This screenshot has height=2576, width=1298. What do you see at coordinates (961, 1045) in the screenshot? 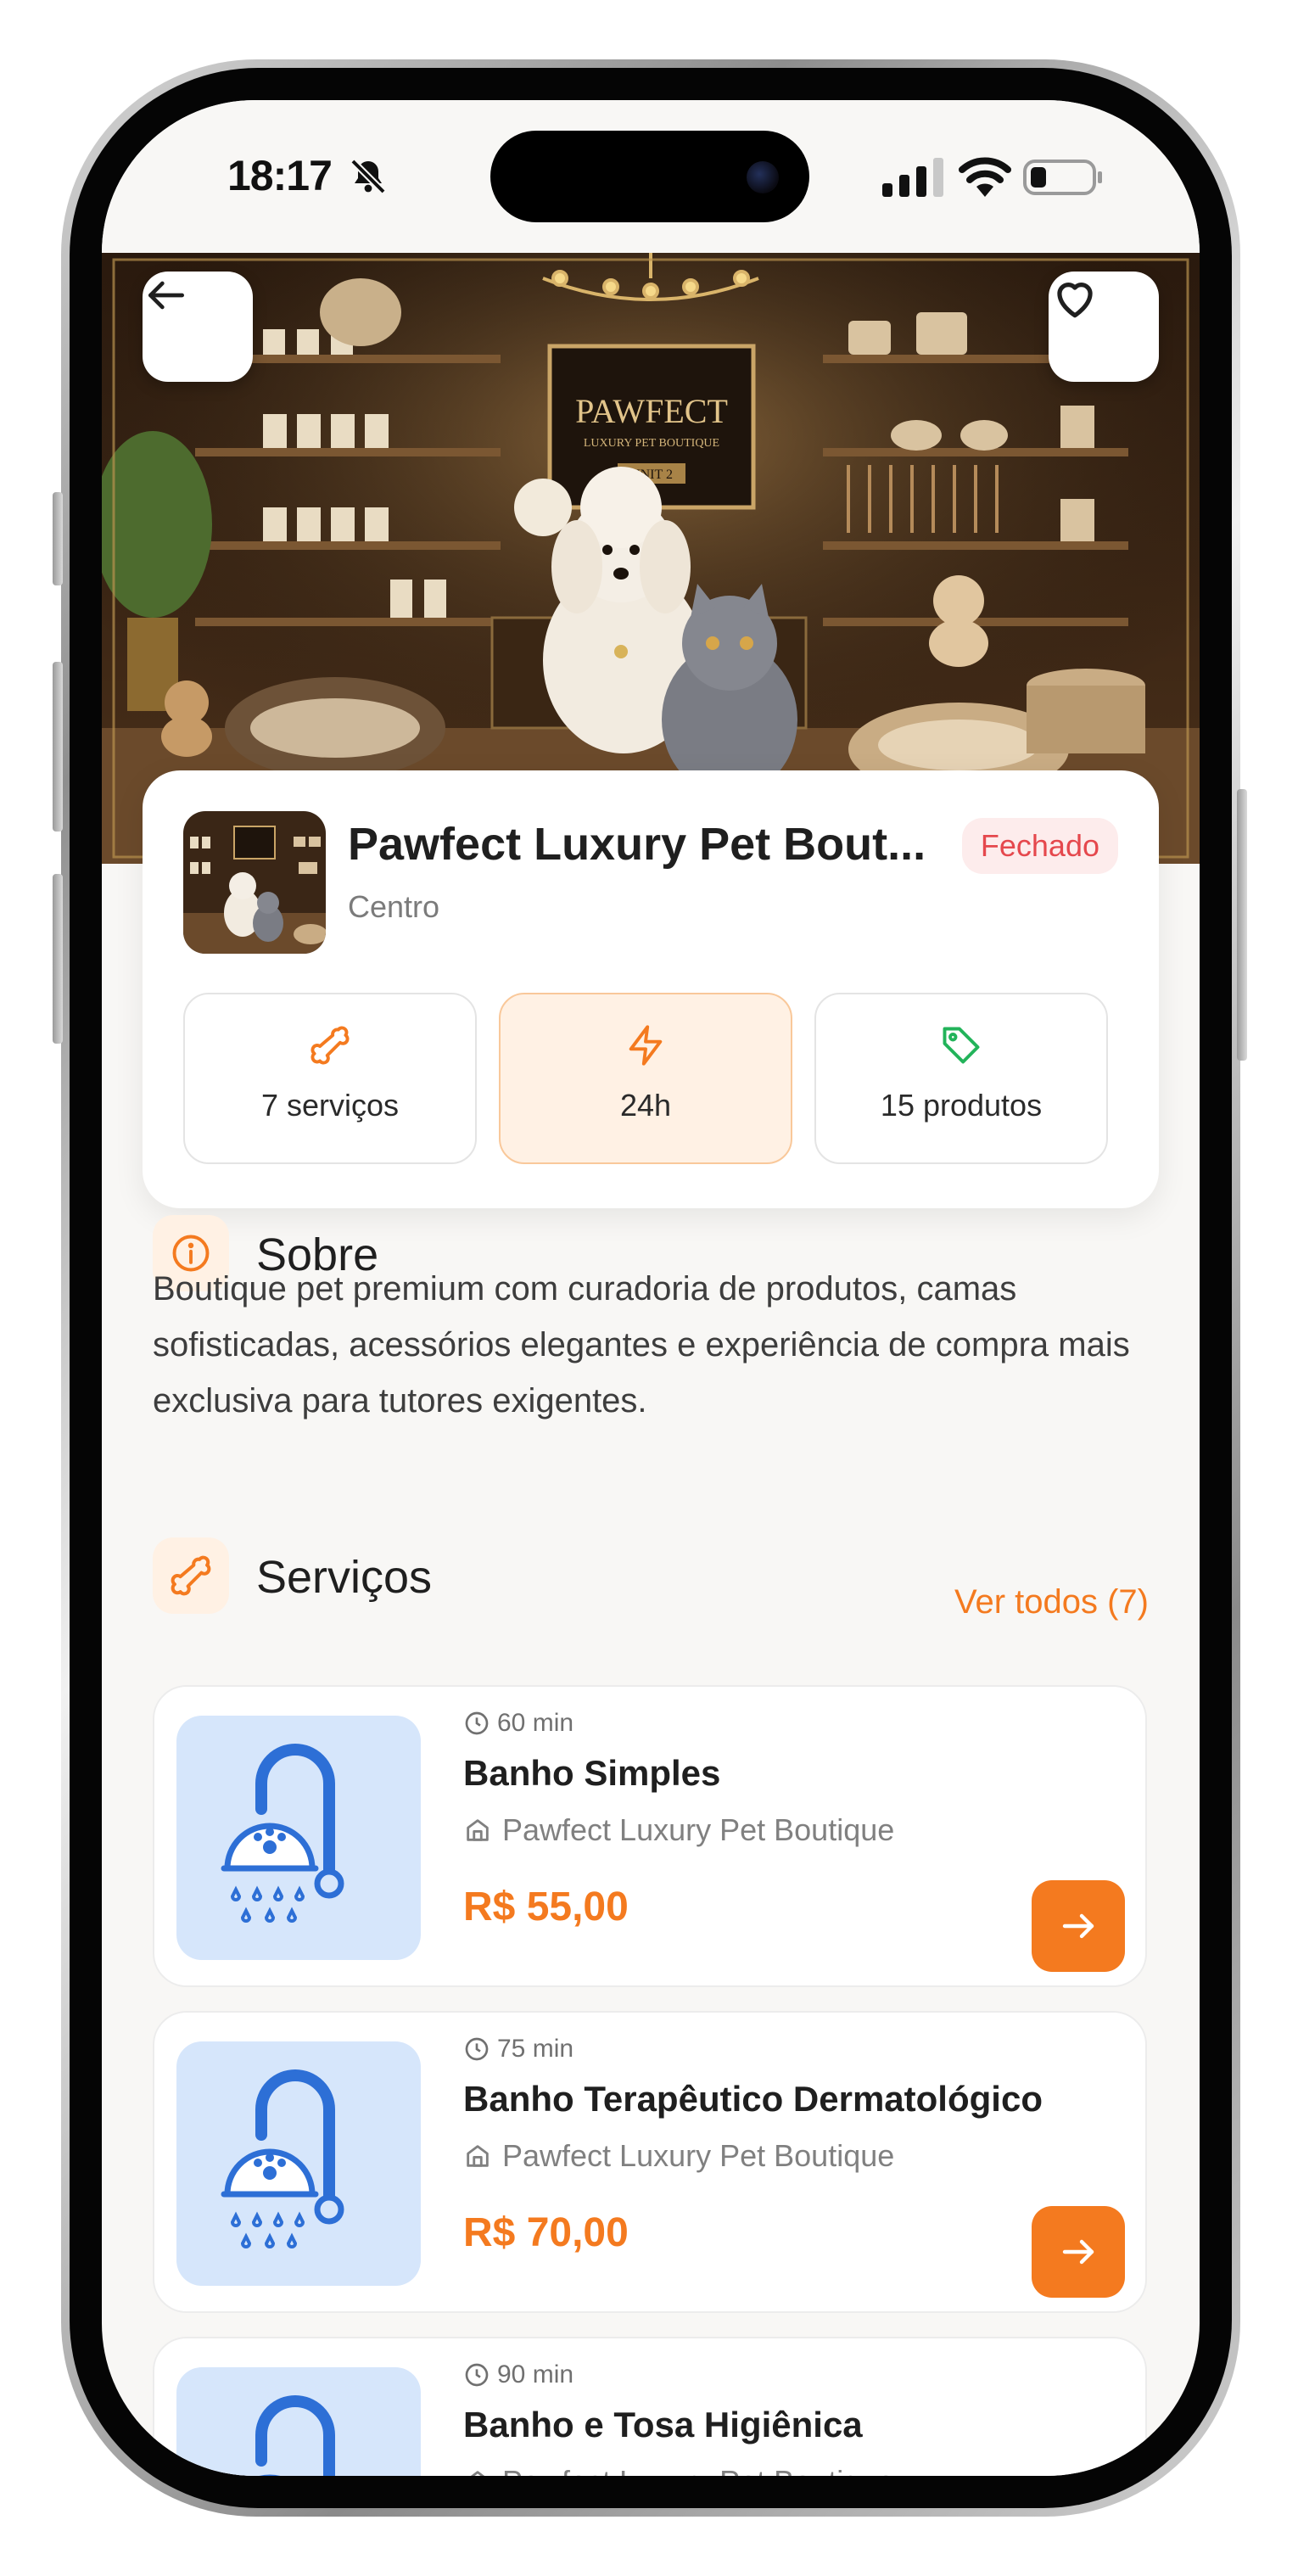
I see `tag-icon` at bounding box center [961, 1045].